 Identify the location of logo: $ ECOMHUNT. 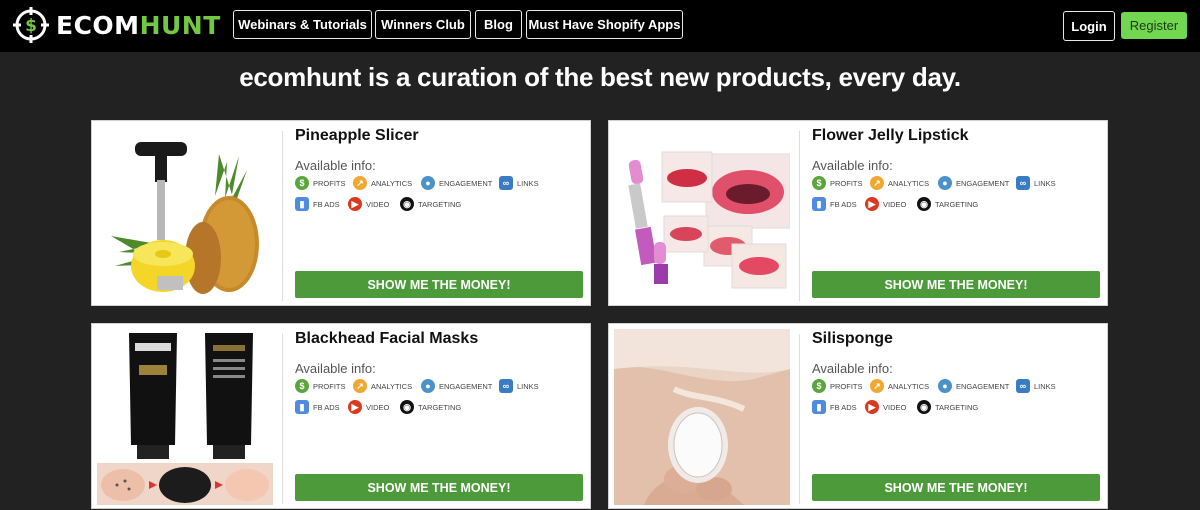
(116, 25).